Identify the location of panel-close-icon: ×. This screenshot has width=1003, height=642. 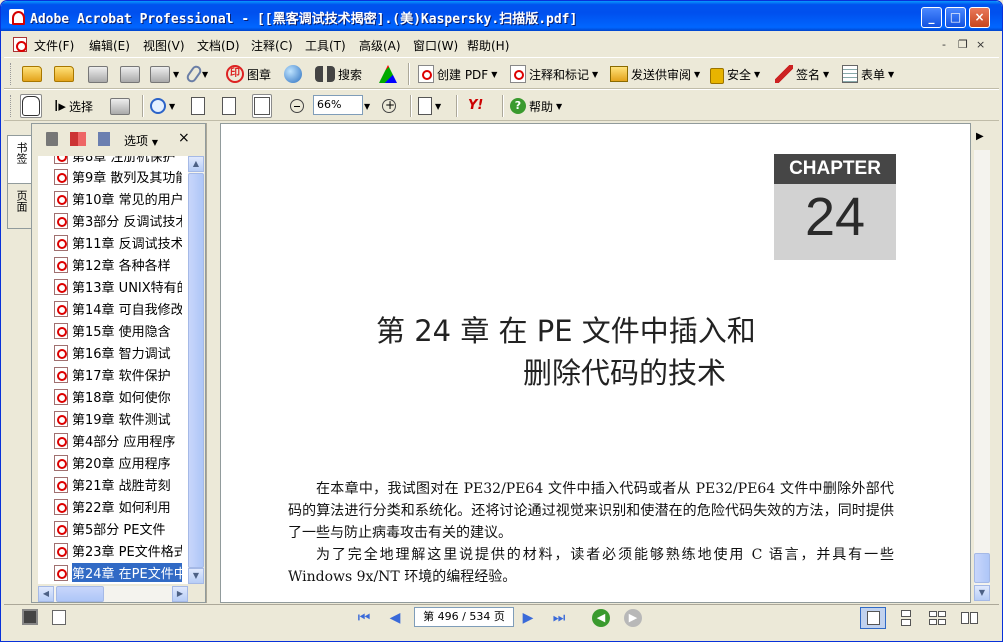
(184, 138).